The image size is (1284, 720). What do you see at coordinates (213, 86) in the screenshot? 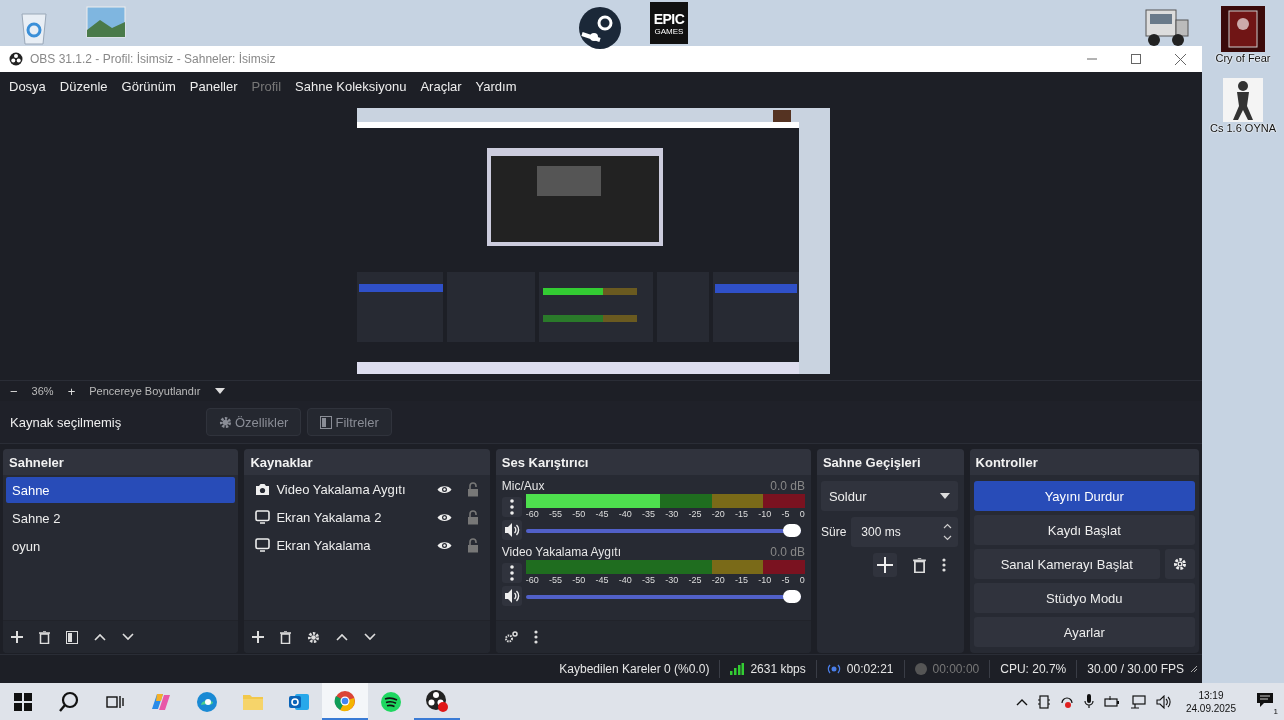
I see `menu-item: Paneller` at bounding box center [213, 86].